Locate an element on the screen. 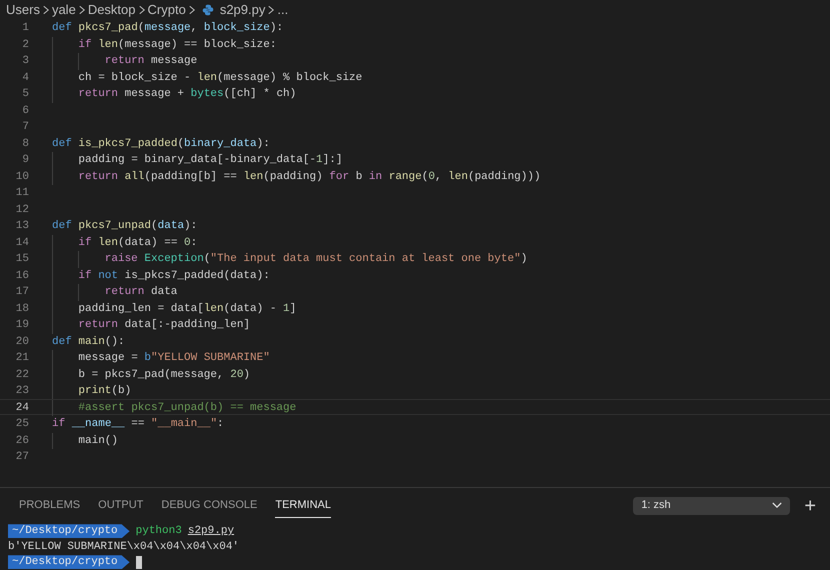 This screenshot has width=830, height=570. line-number: 1 is located at coordinates (25, 27).